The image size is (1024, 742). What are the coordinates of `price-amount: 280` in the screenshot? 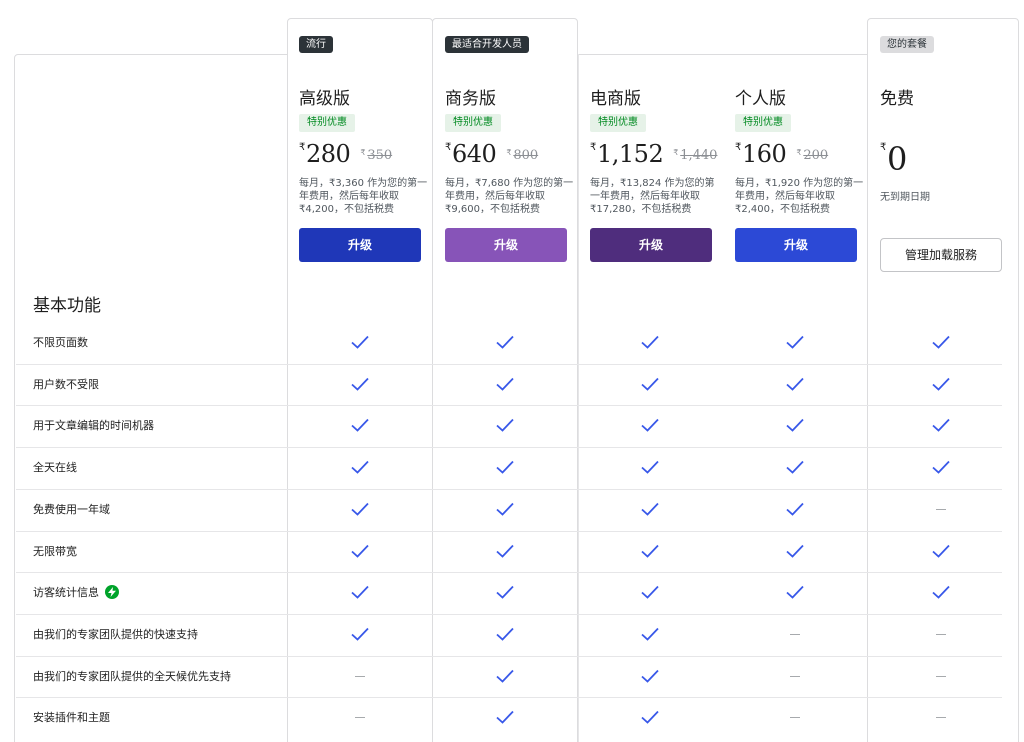 It's located at (328, 154).